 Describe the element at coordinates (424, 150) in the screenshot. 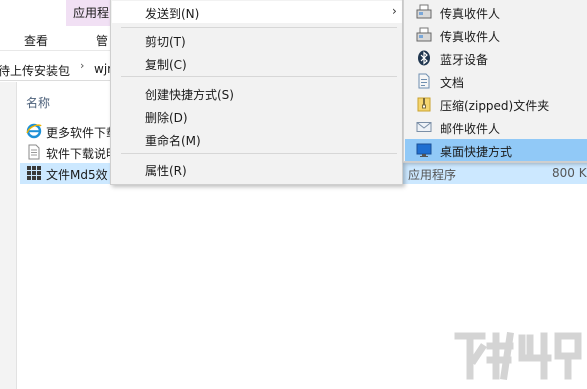

I see `desktop-icon` at that location.